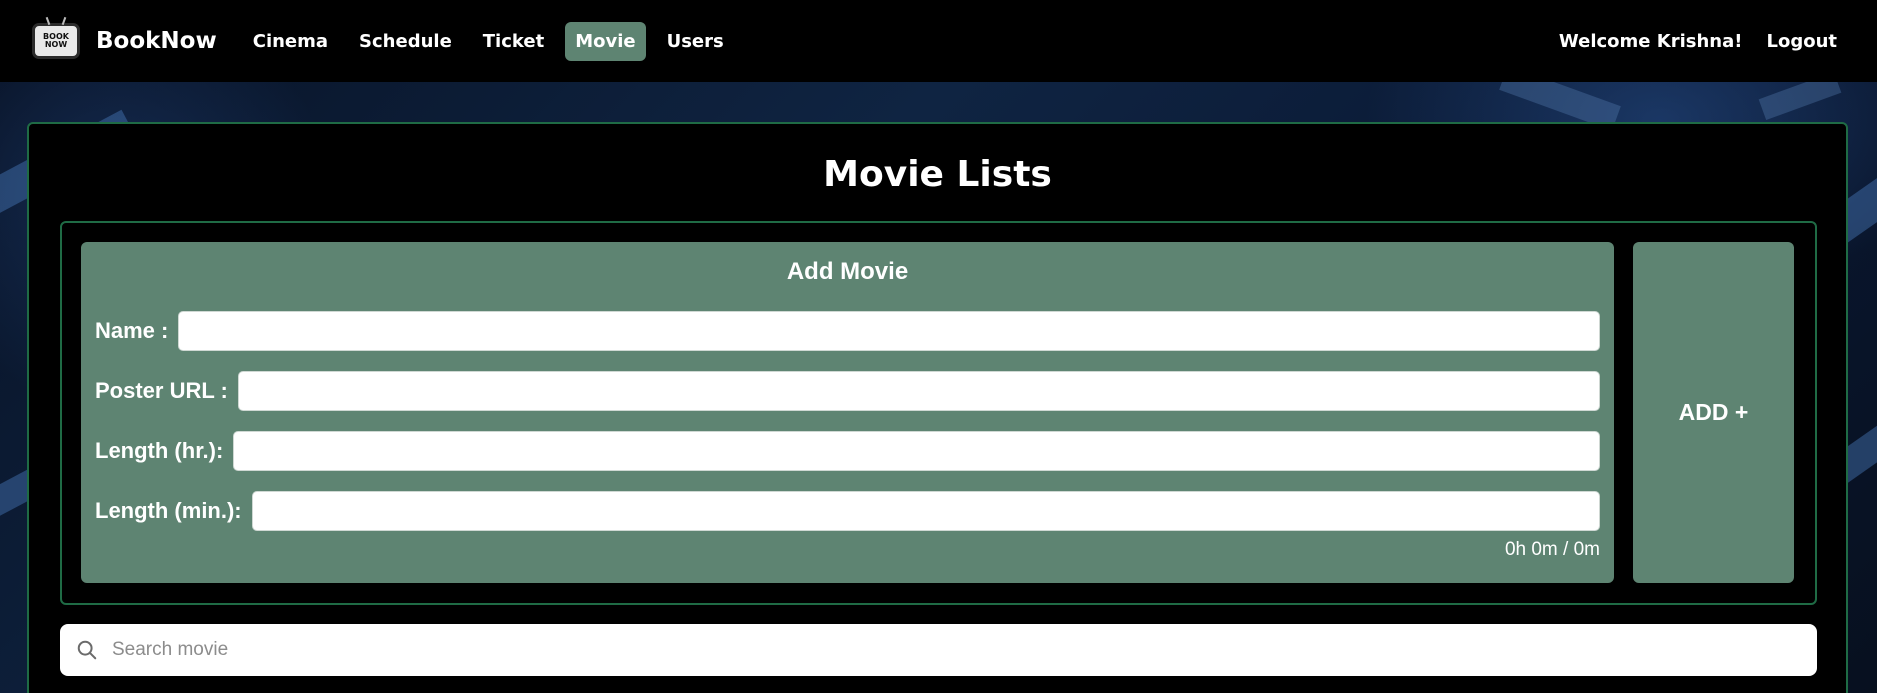 This screenshot has width=1877, height=693. What do you see at coordinates (605, 41) in the screenshot?
I see `nav-item-movie: Movie` at bounding box center [605, 41].